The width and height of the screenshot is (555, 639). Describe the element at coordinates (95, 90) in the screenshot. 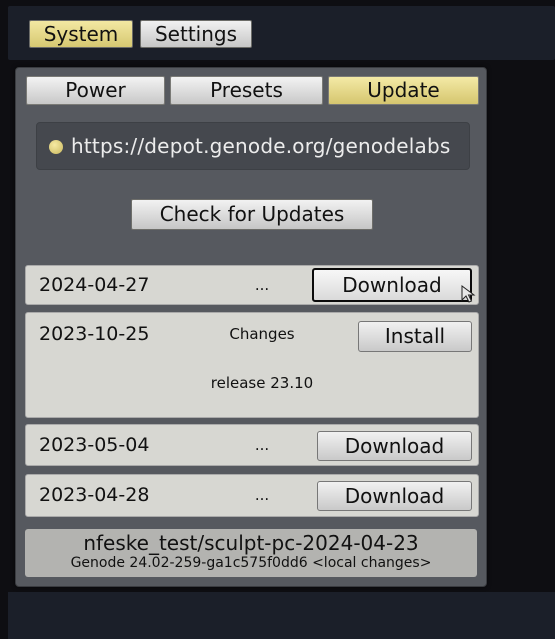

I see `tab-power: Power` at that location.